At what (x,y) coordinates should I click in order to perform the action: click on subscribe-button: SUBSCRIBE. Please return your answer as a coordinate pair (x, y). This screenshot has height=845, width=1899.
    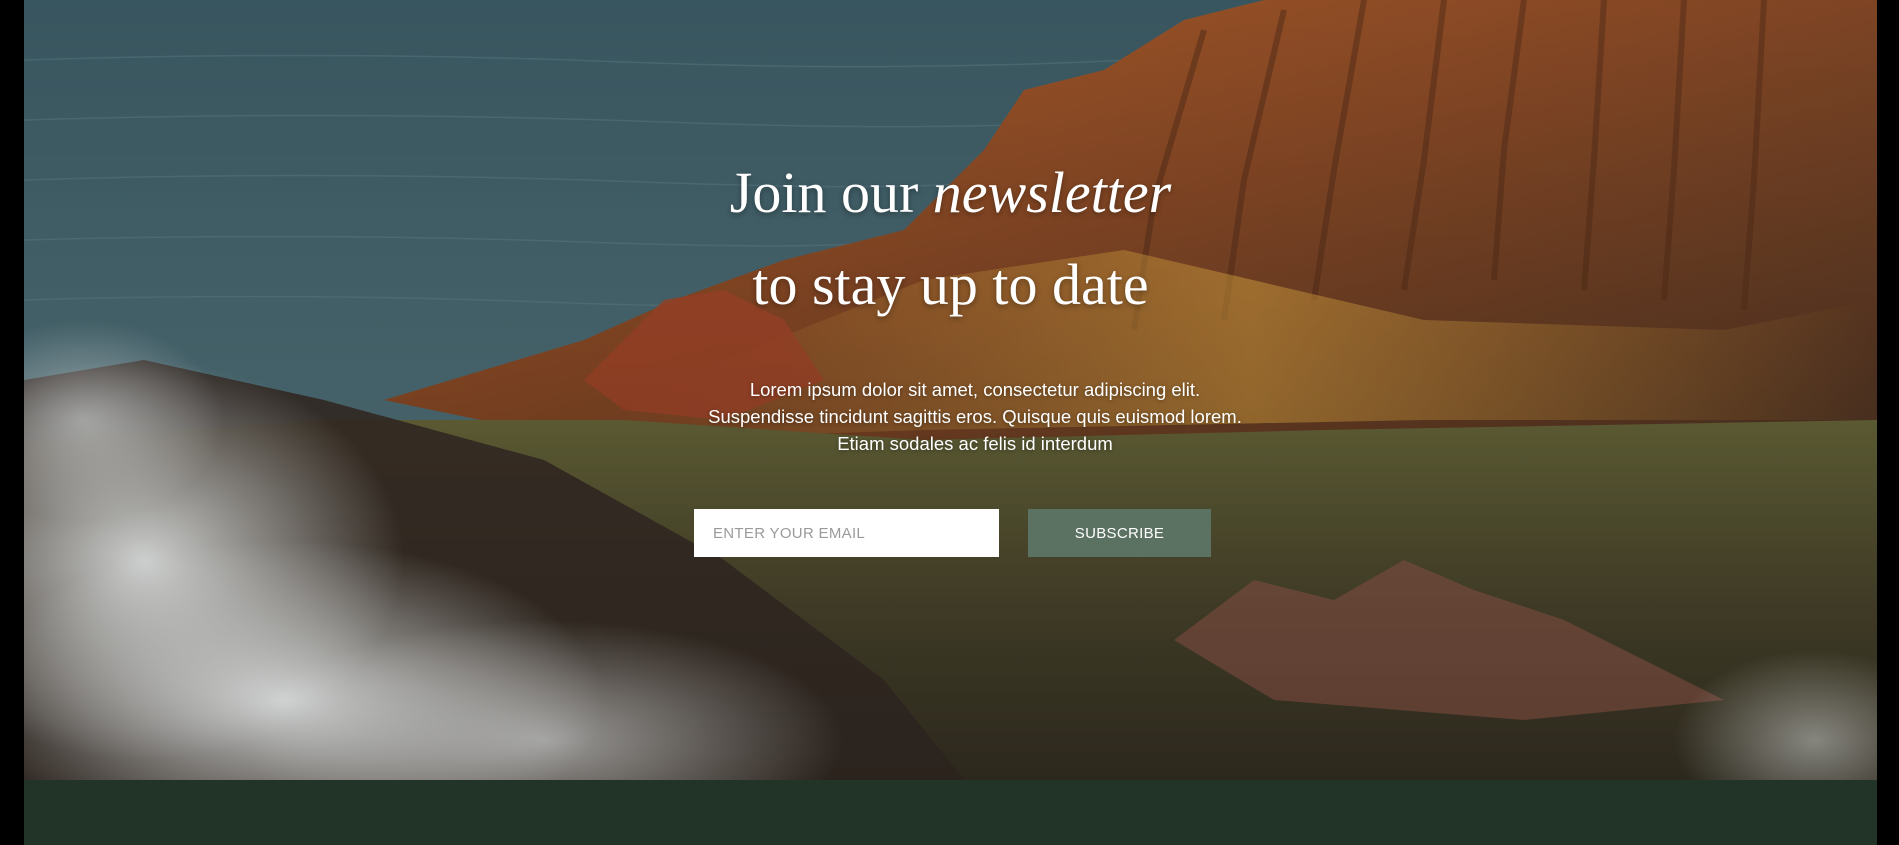
    Looking at the image, I should click on (1119, 533).